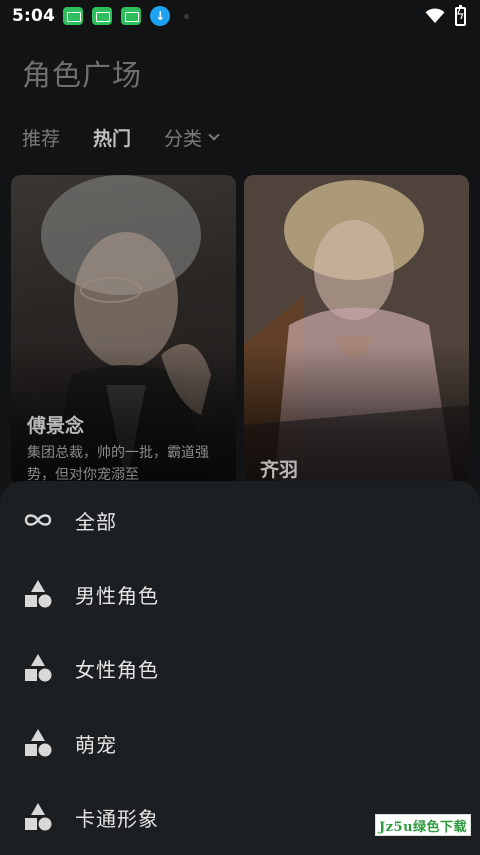 The width and height of the screenshot is (480, 855). I want to click on battery-charging-icon, so click(460, 15).